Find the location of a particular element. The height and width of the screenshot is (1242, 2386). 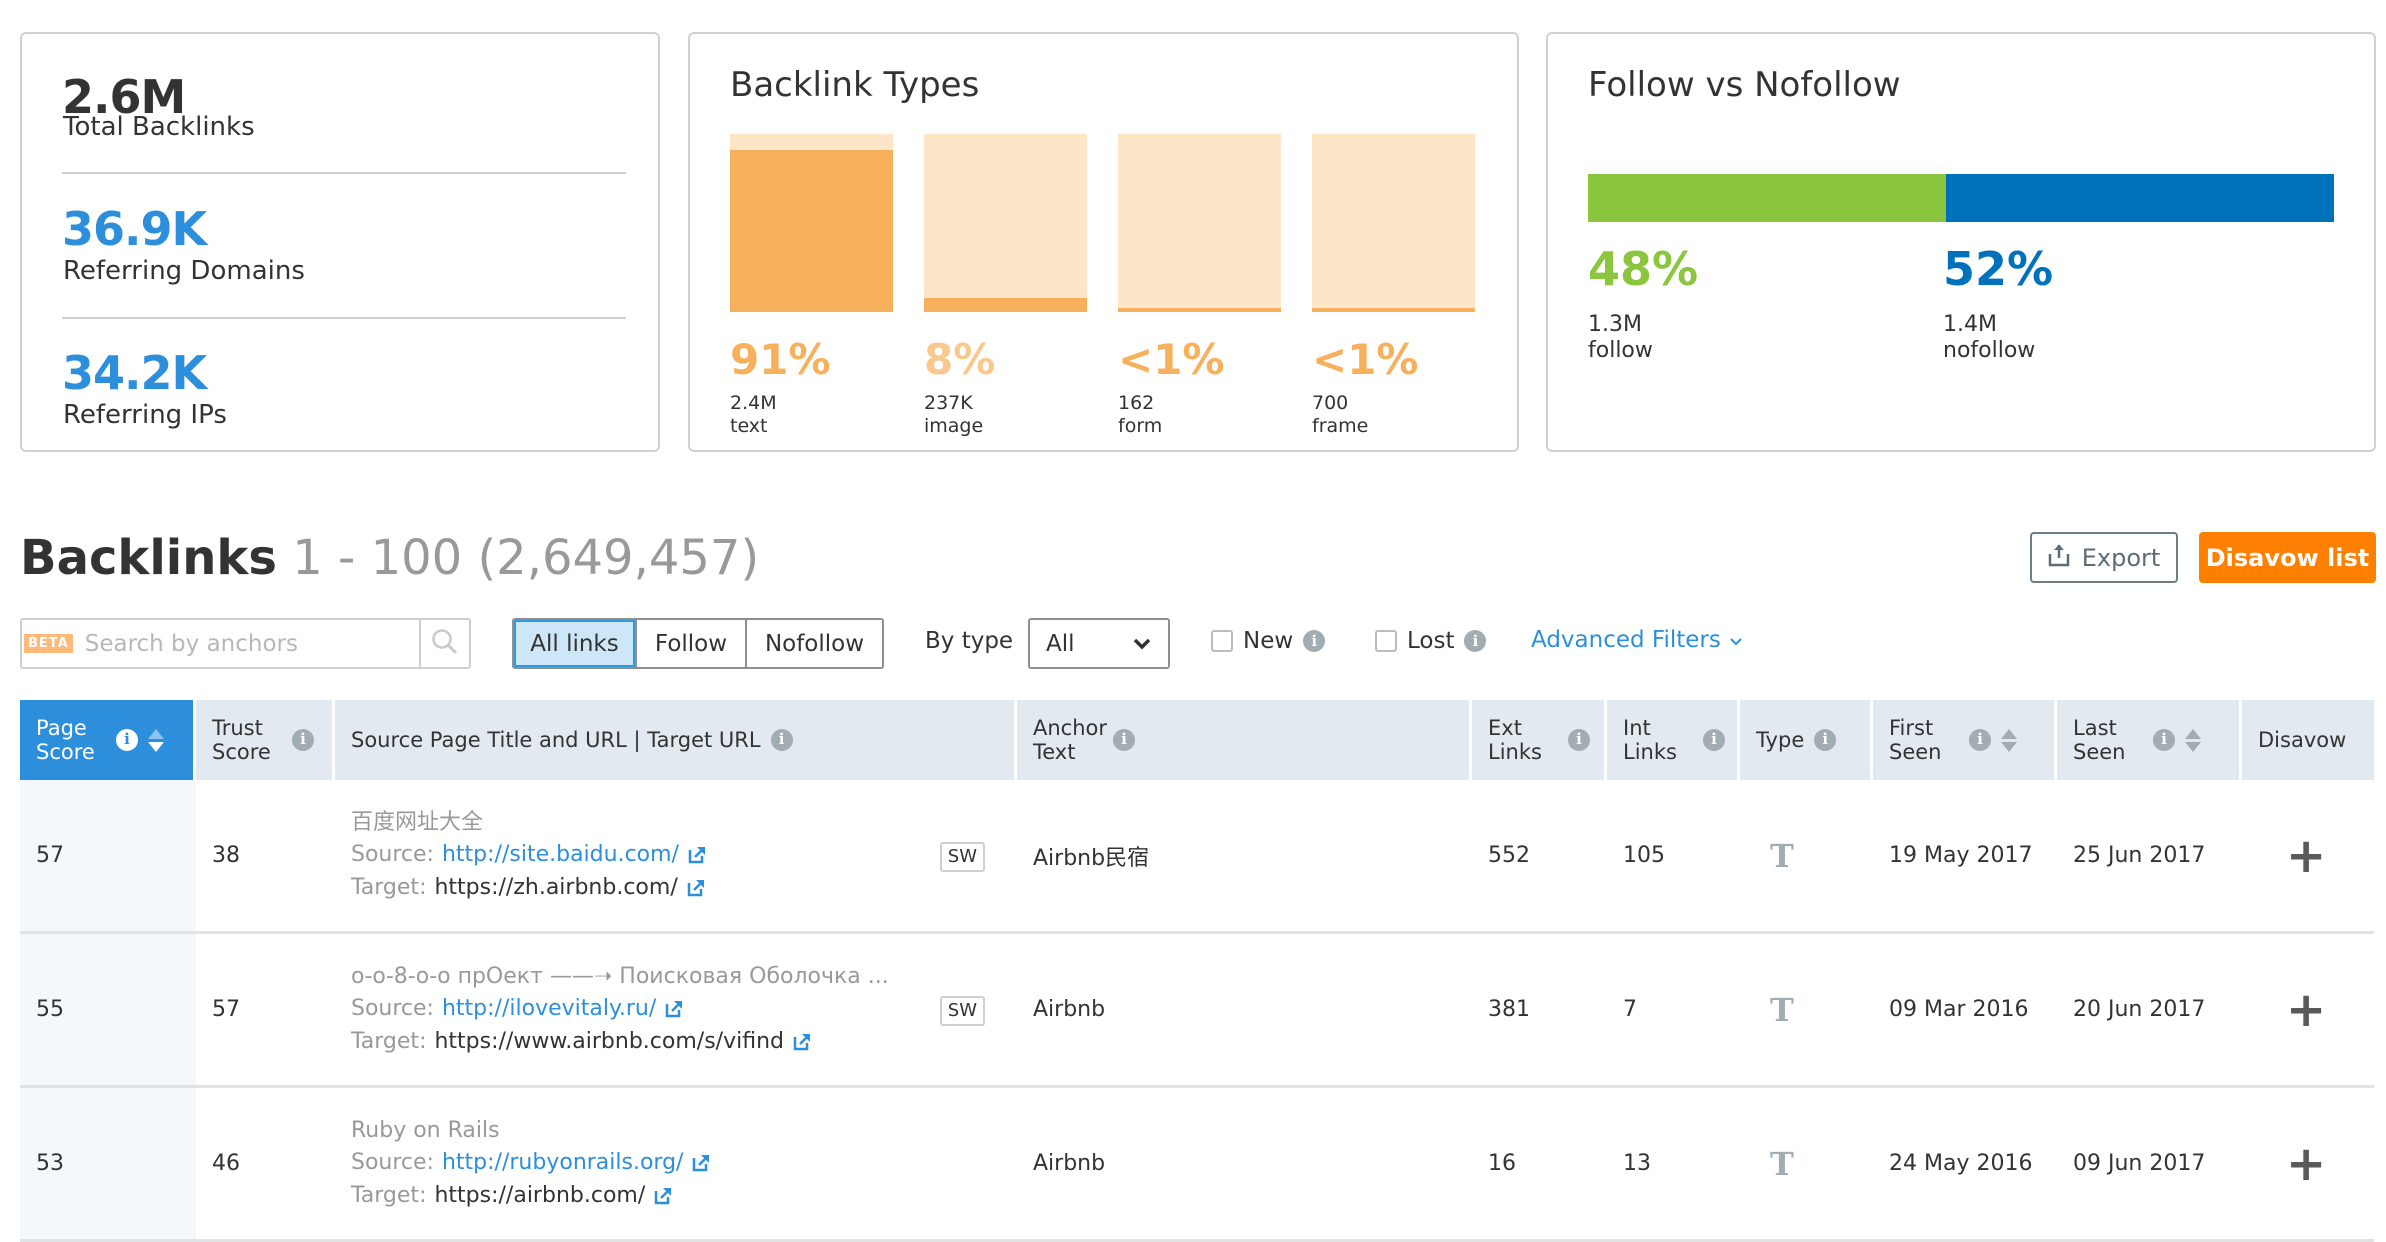

column-label: Source Page Title and URL | Target URL is located at coordinates (556, 739).